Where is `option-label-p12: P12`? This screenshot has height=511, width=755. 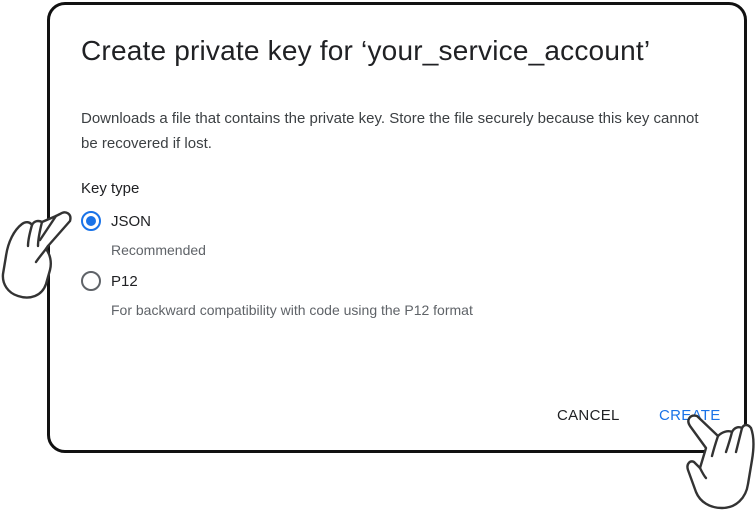 option-label-p12: P12 is located at coordinates (124, 281).